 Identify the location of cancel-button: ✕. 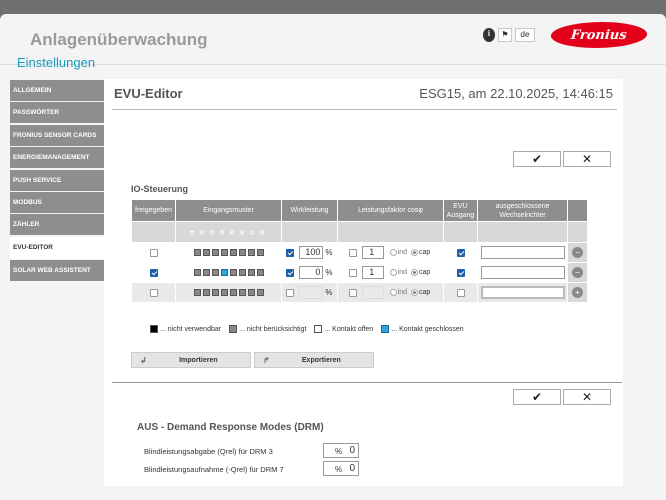
(587, 159).